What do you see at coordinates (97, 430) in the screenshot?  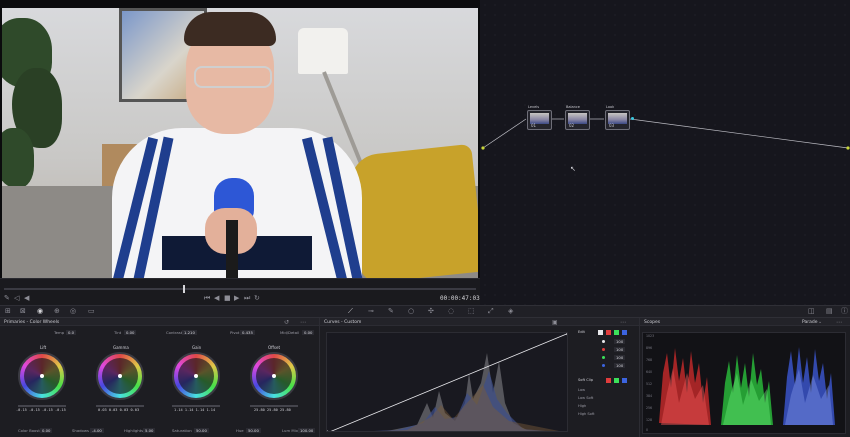 I see `shadows-value: -4.00` at bounding box center [97, 430].